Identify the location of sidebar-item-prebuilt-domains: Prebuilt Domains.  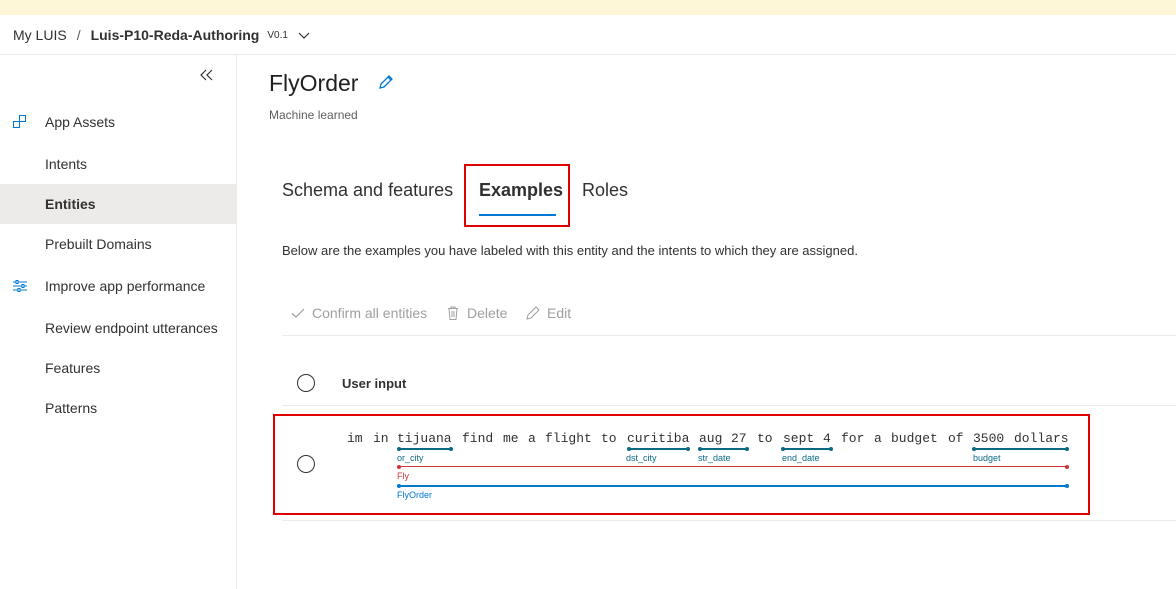
(118, 244).